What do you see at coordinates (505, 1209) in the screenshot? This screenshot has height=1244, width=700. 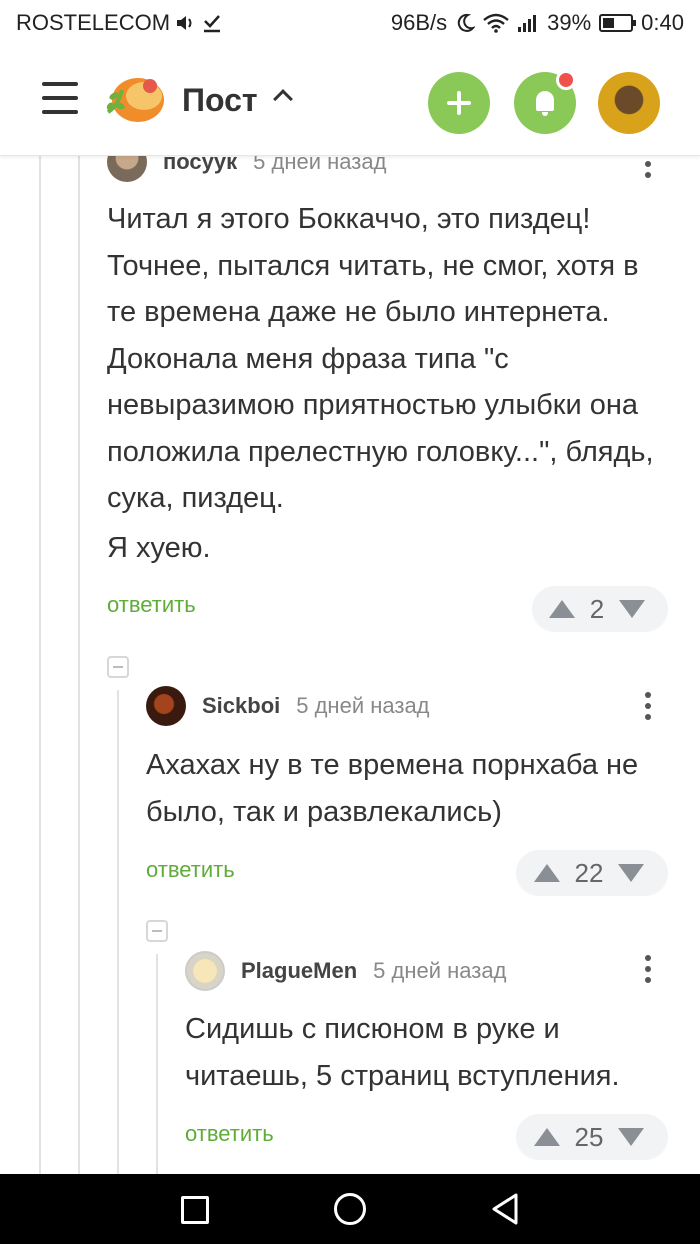 I see `back-button` at bounding box center [505, 1209].